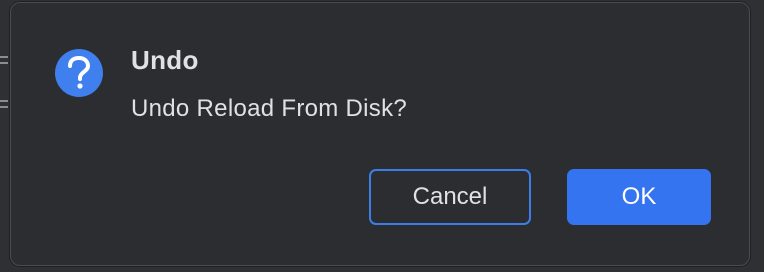 The image size is (764, 272). Describe the element at coordinates (450, 197) in the screenshot. I see `cancel-button: Cancel` at that location.